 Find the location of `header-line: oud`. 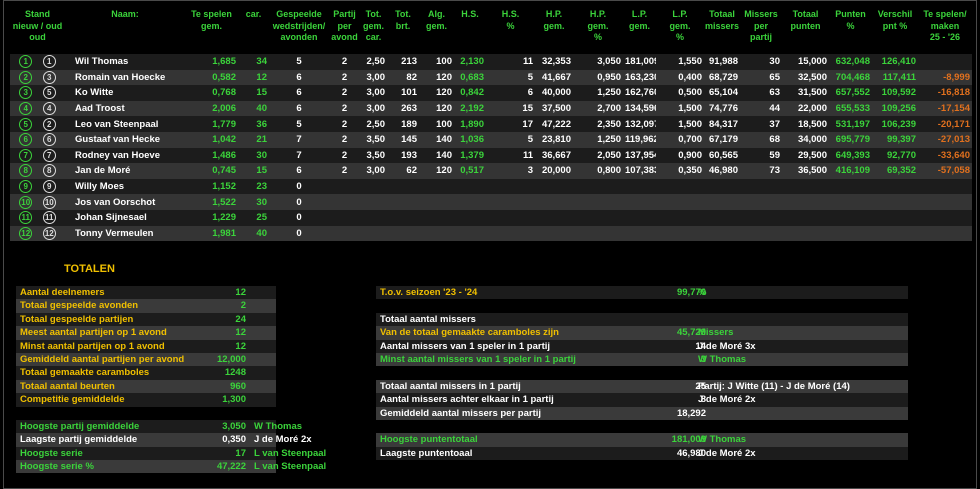

header-line: oud is located at coordinates (37, 37).